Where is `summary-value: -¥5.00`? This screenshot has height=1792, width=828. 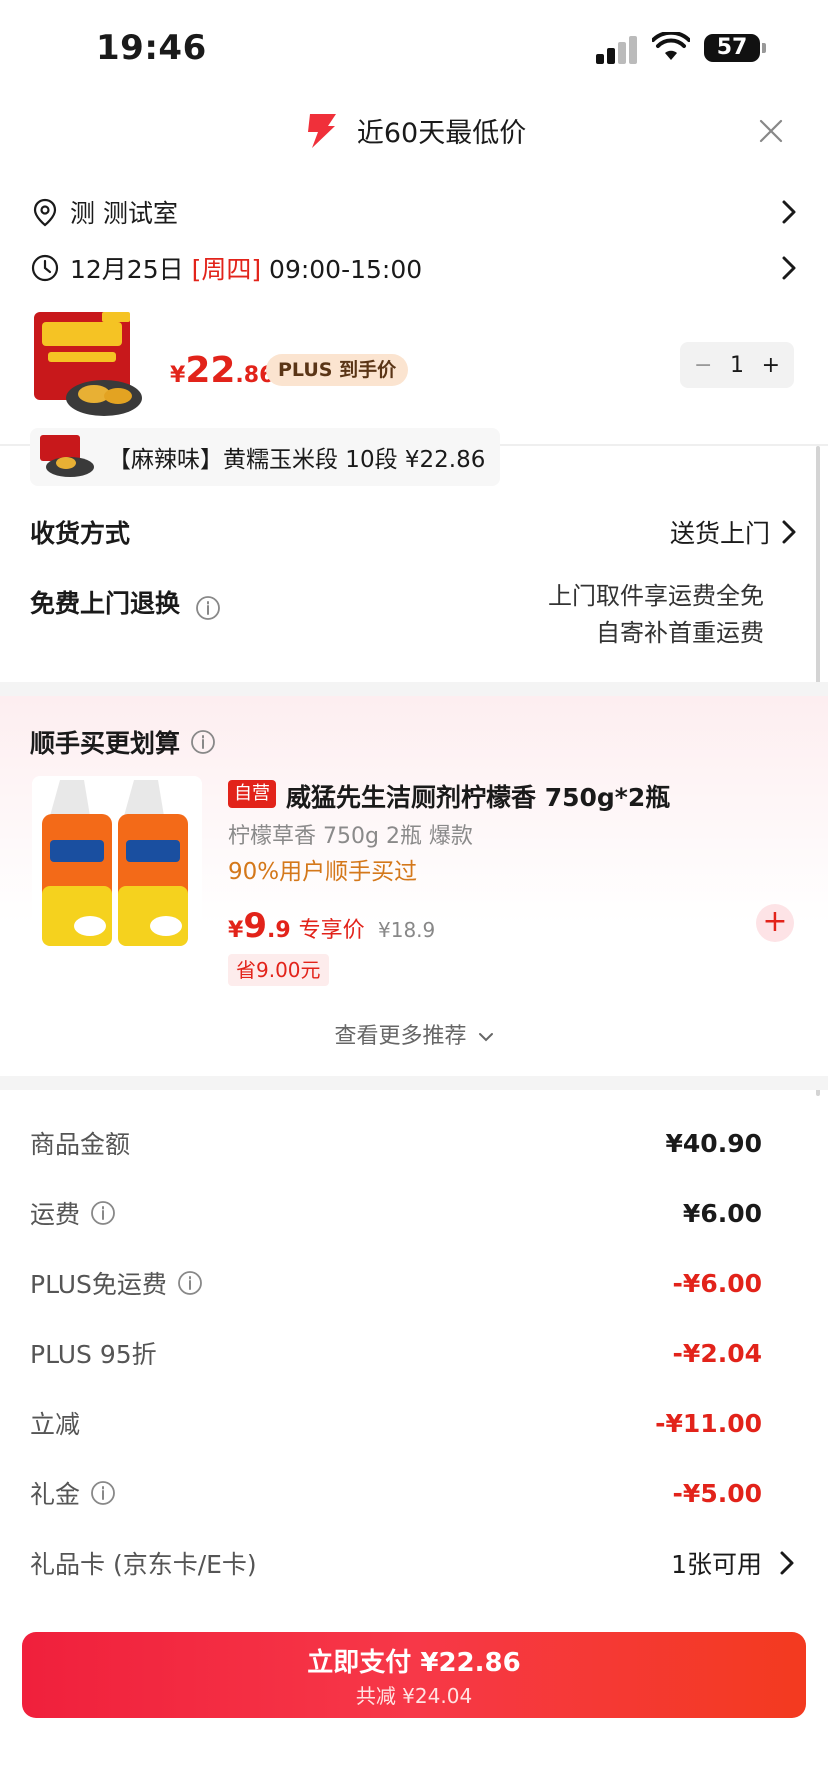
summary-value: -¥5.00 is located at coordinates (717, 1493).